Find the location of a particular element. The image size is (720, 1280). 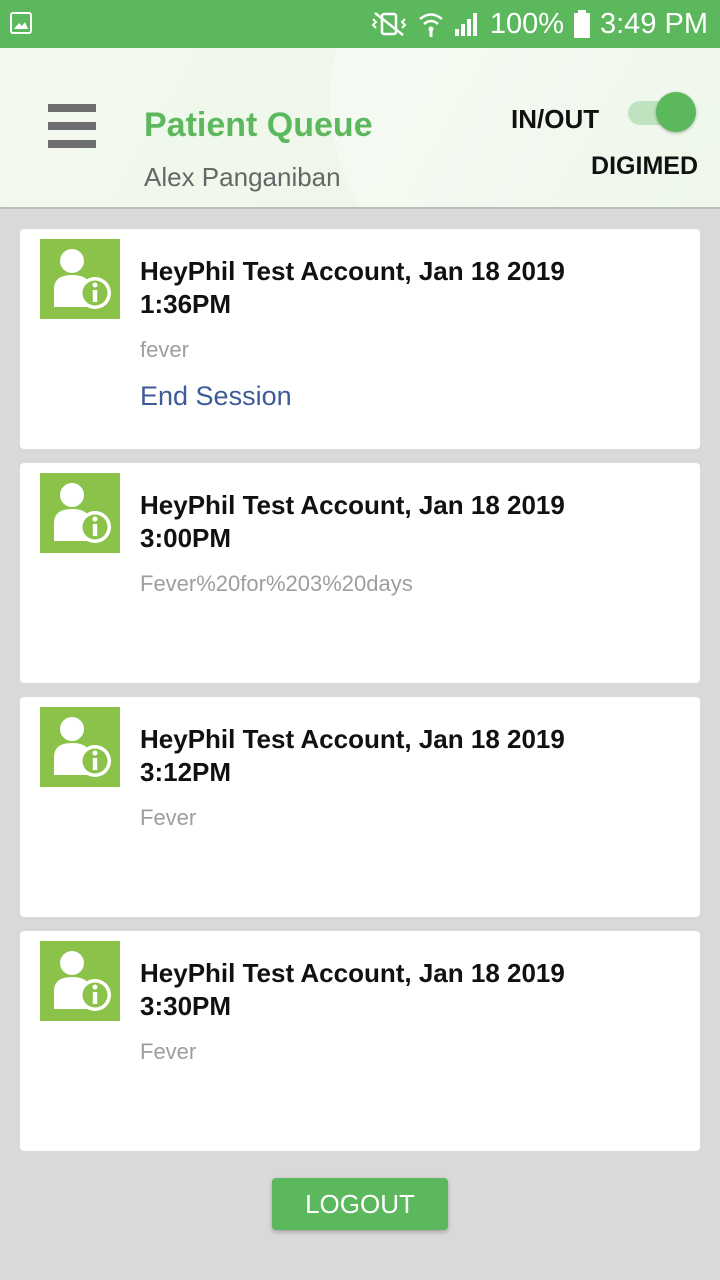

patient-name: HeyPhil Test Account, Jan 18 2019 1:36PM is located at coordinates (410, 288).